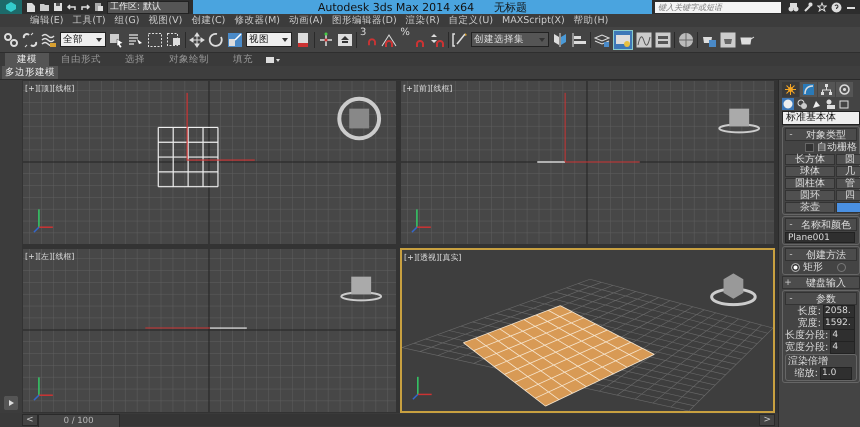  Describe the element at coordinates (839, 323) in the screenshot. I see `number-field: 1592.` at that location.